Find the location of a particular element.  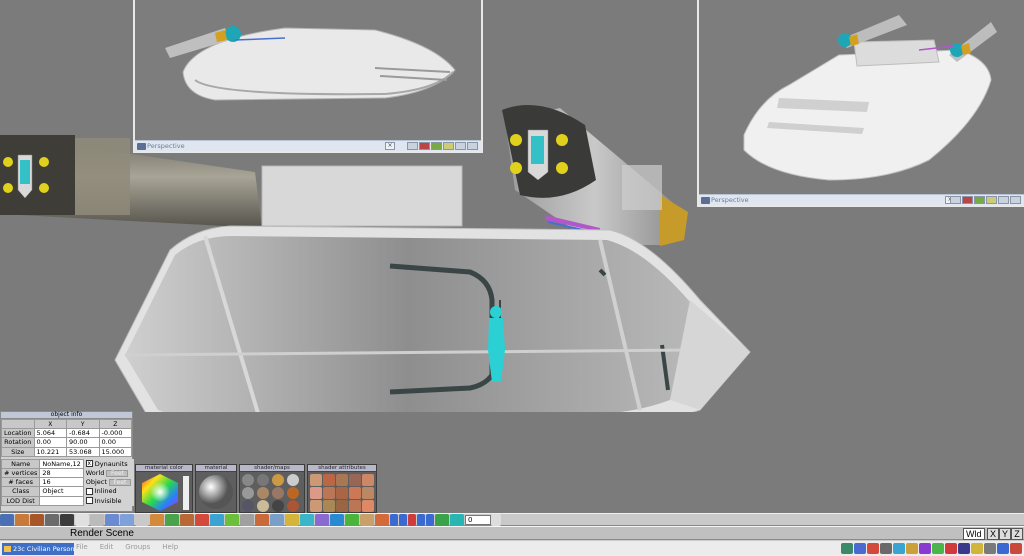

location-z-field: -0.000 is located at coordinates (115, 433).